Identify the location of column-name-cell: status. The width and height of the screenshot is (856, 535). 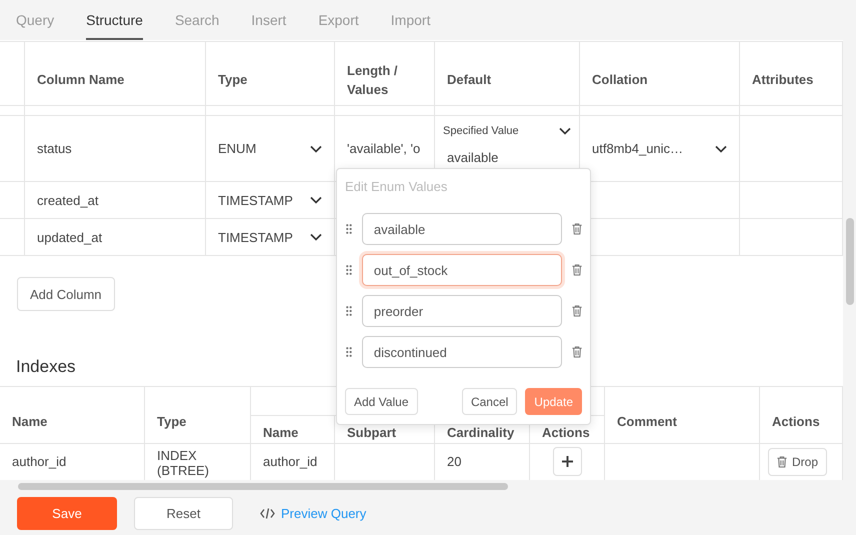
(54, 148).